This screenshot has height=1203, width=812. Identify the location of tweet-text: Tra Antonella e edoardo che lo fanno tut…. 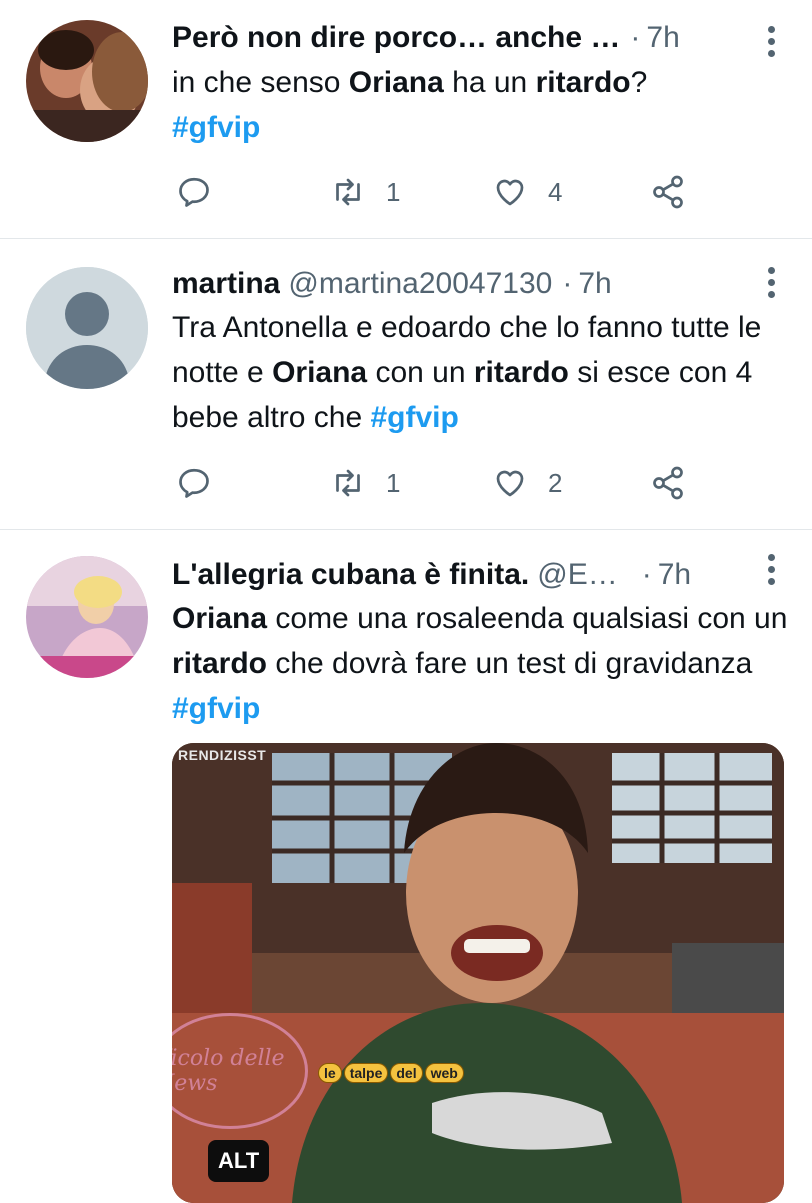
(480, 372).